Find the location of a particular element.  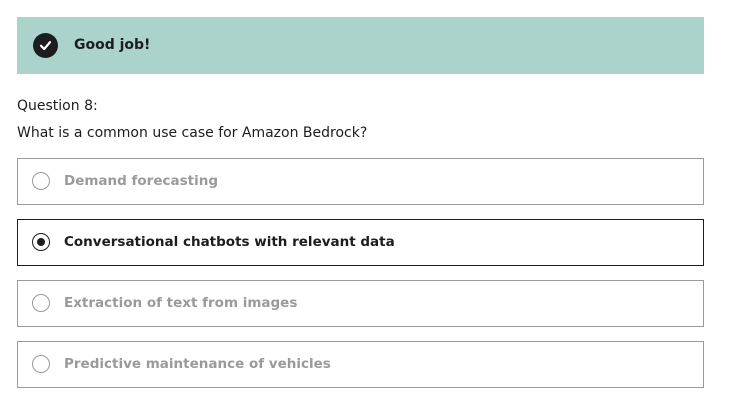

radio-button-selected is located at coordinates (41, 242).